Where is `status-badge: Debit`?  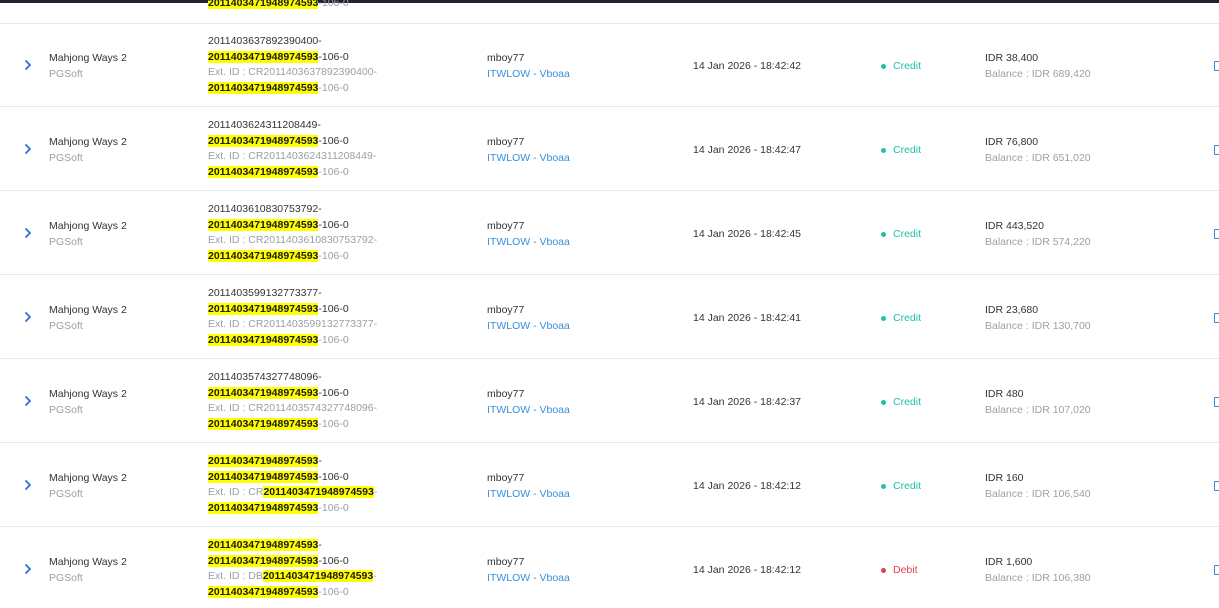
status-badge: Debit is located at coordinates (899, 570).